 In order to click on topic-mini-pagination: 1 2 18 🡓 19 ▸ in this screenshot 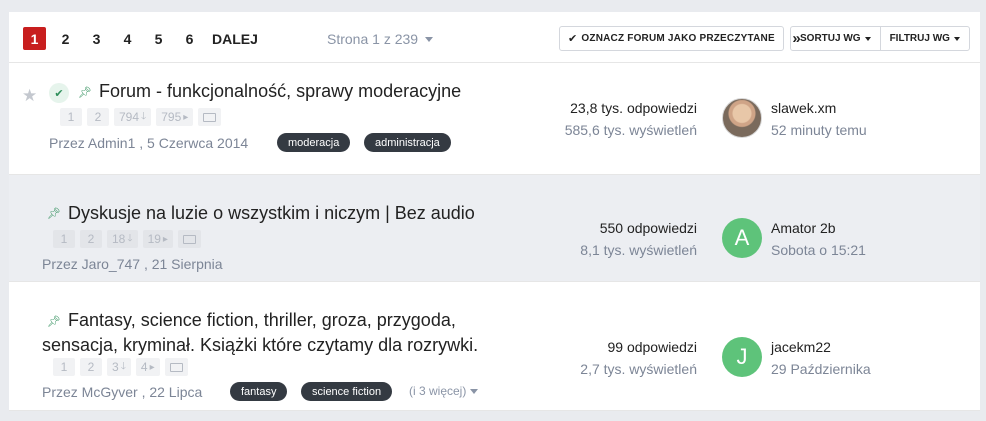, I will do `click(129, 239)`.